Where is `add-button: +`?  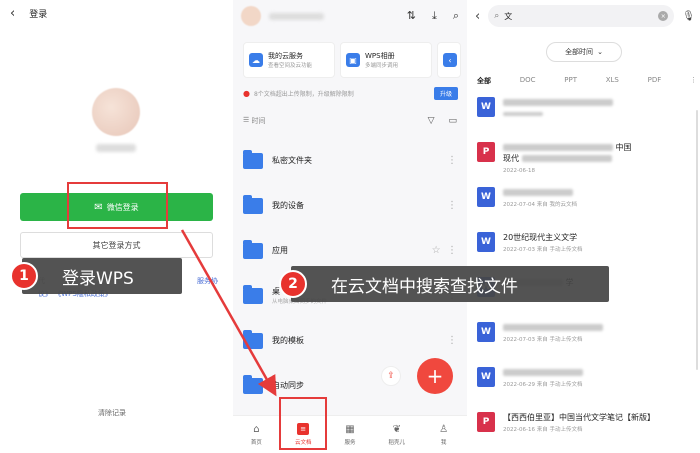
add-button: + is located at coordinates (435, 376).